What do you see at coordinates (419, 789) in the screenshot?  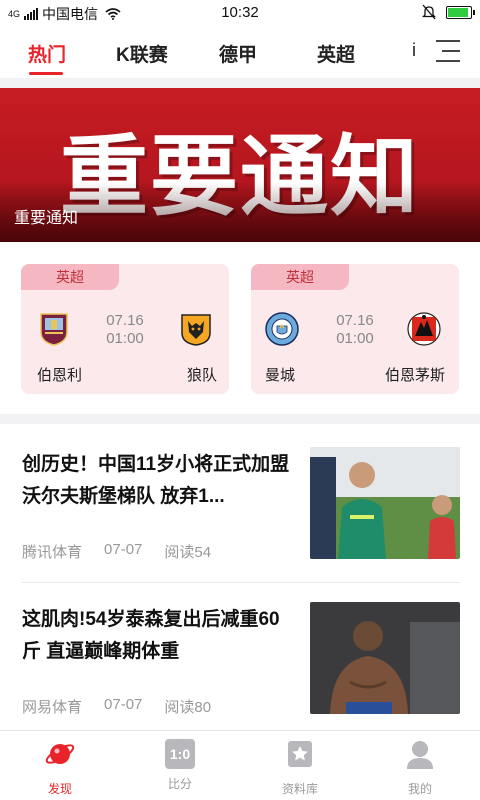 I see `nav-label: 我的` at bounding box center [419, 789].